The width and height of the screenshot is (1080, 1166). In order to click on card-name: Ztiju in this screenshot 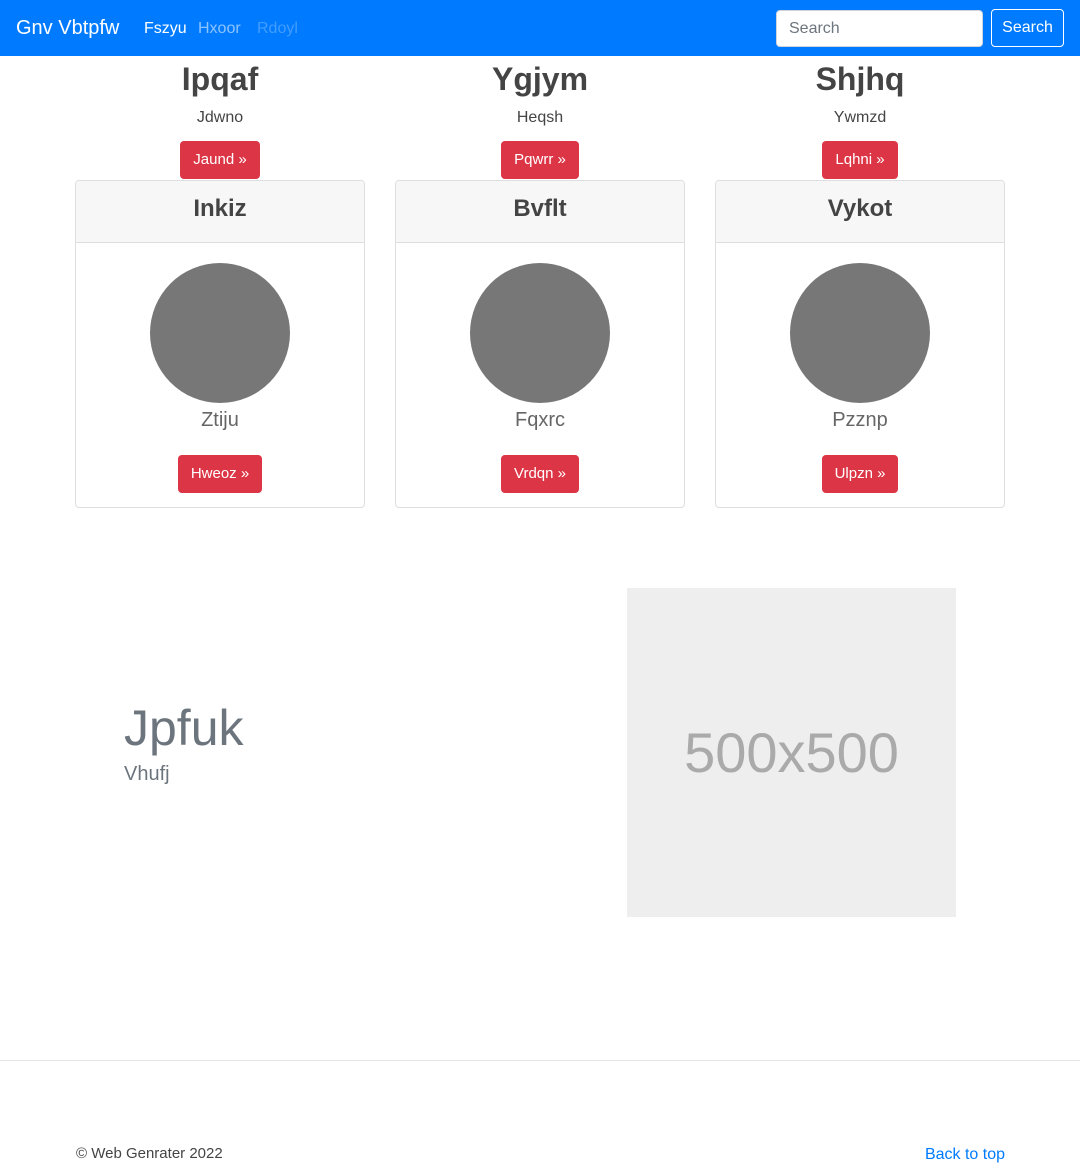, I will do `click(220, 420)`.